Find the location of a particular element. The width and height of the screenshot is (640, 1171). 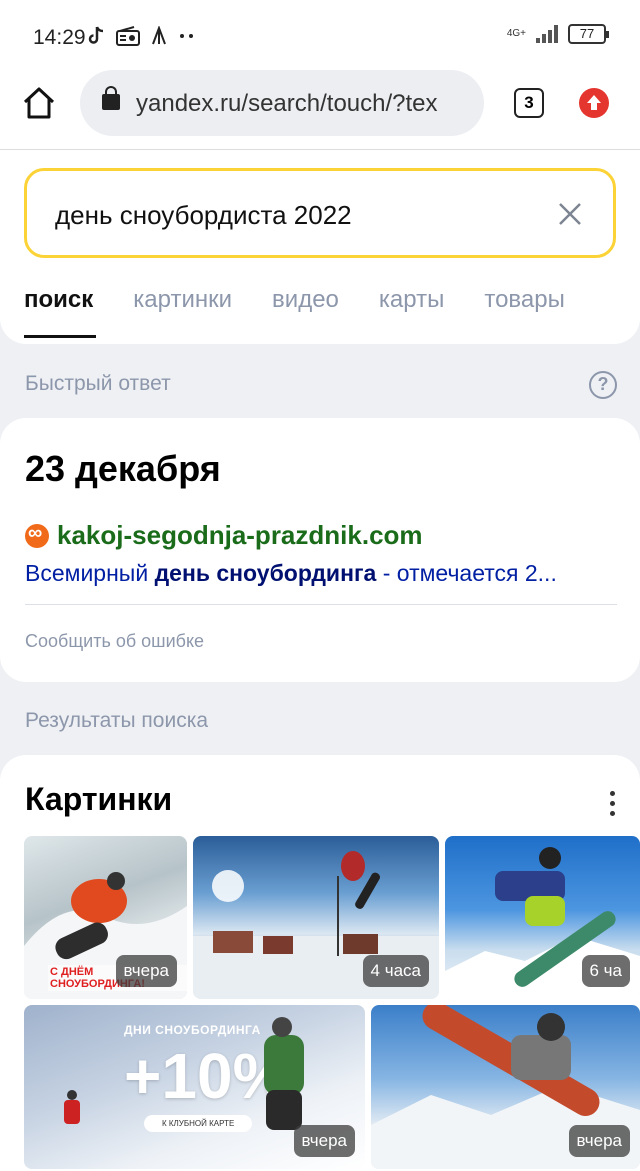

answer-title: 23 декабря is located at coordinates (123, 468).